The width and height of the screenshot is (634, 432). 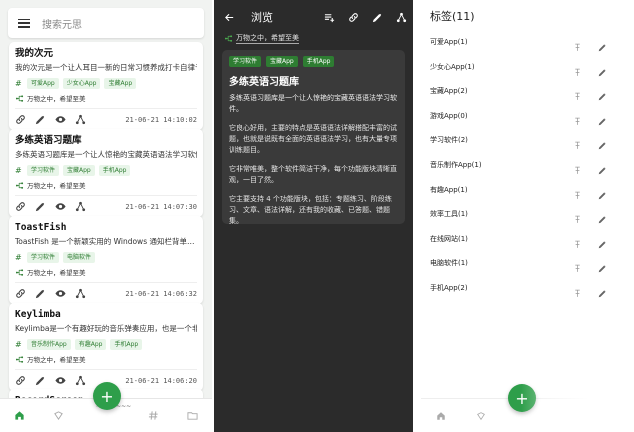 I want to click on tag-chip: 有趣App, so click(x=90, y=344).